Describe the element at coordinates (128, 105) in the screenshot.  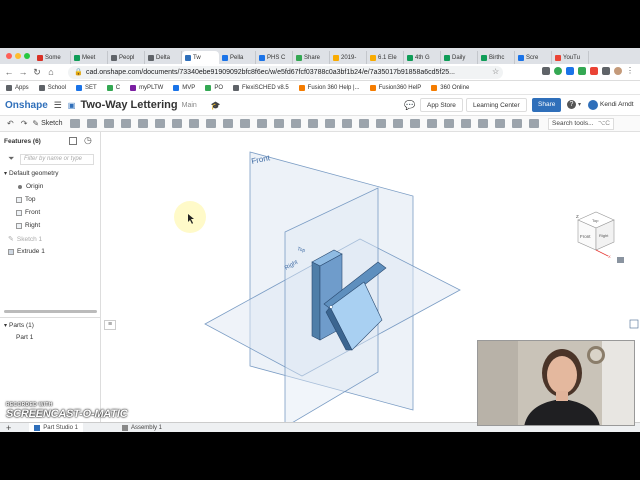
I see `document-title: Two-Way Lettering` at that location.